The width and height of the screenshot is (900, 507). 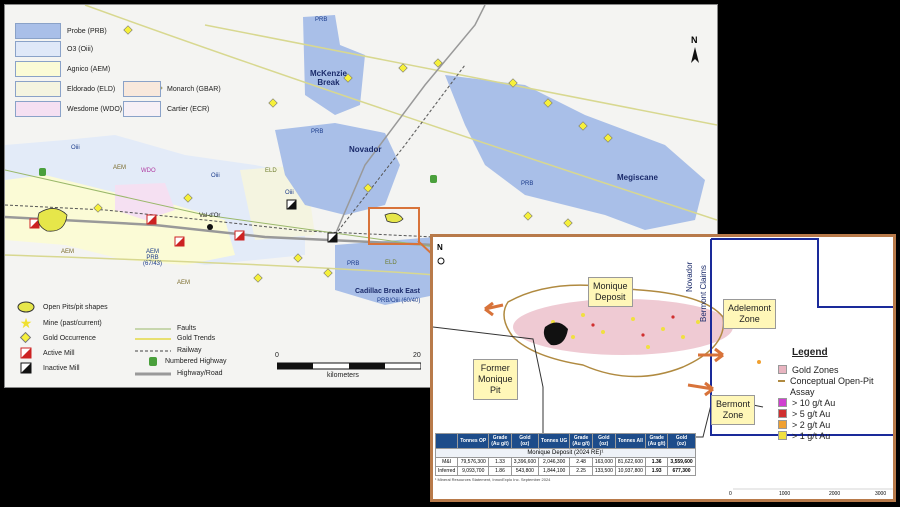 What do you see at coordinates (42, 172) in the screenshot?
I see `numbered-highway-marker` at bounding box center [42, 172].